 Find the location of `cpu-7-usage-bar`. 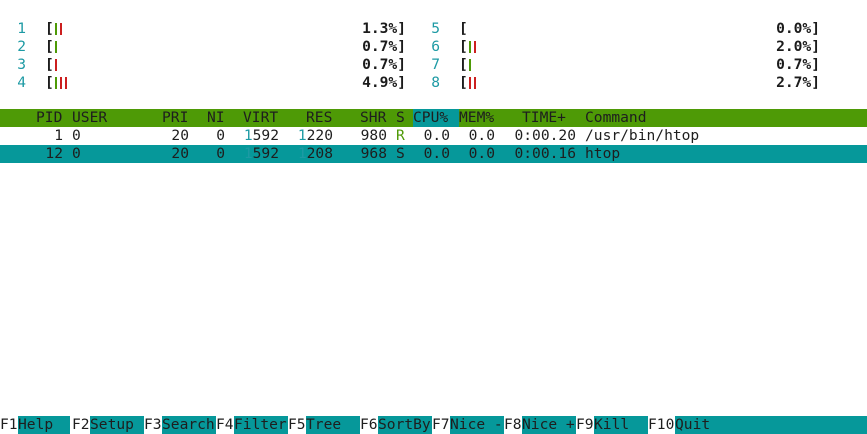

cpu-7-usage-bar is located at coordinates (471, 65).